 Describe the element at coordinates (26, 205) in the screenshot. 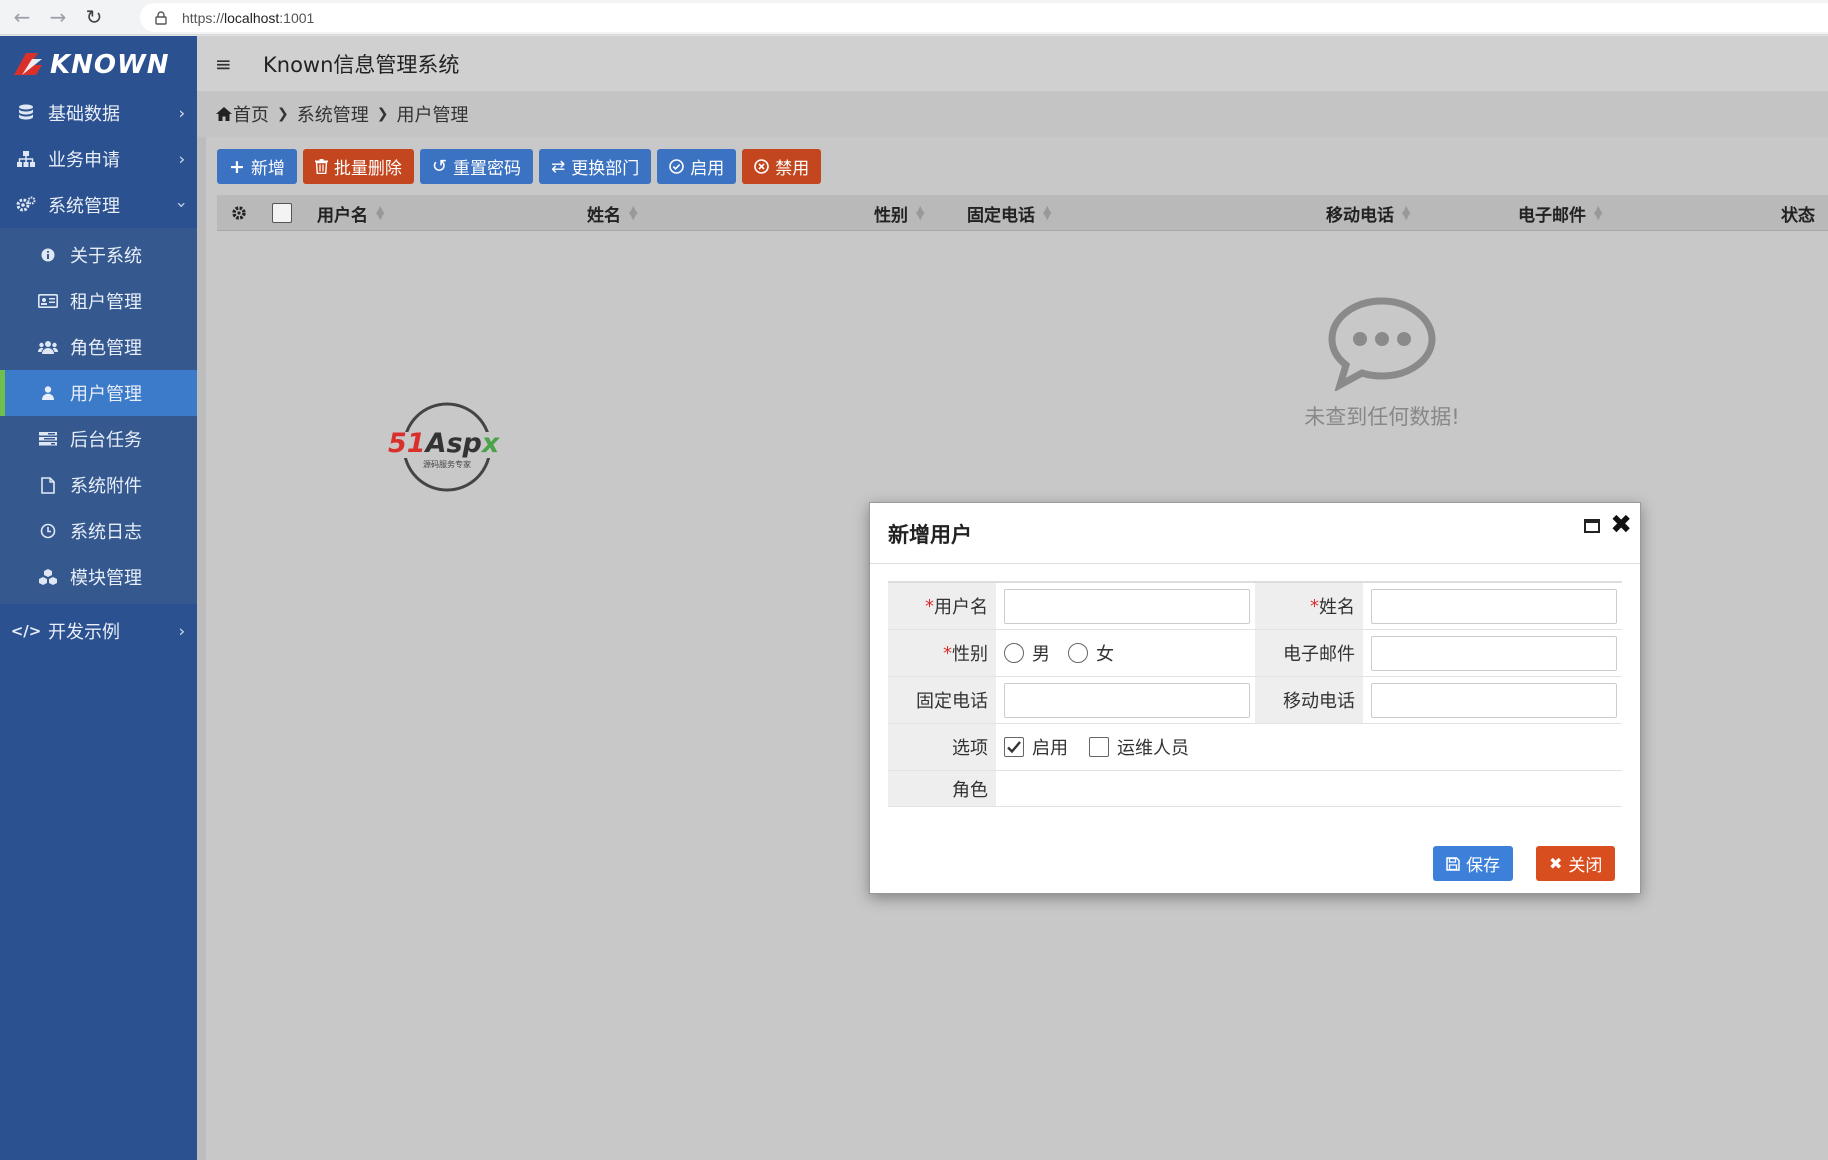

I see `gears-icon` at that location.